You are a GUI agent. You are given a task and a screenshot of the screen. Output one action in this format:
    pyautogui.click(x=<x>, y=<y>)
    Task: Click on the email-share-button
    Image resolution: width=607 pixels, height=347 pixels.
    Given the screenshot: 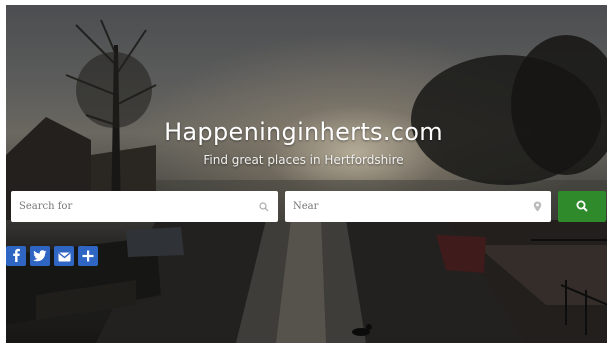 What is the action you would take?
    pyautogui.click(x=64, y=256)
    